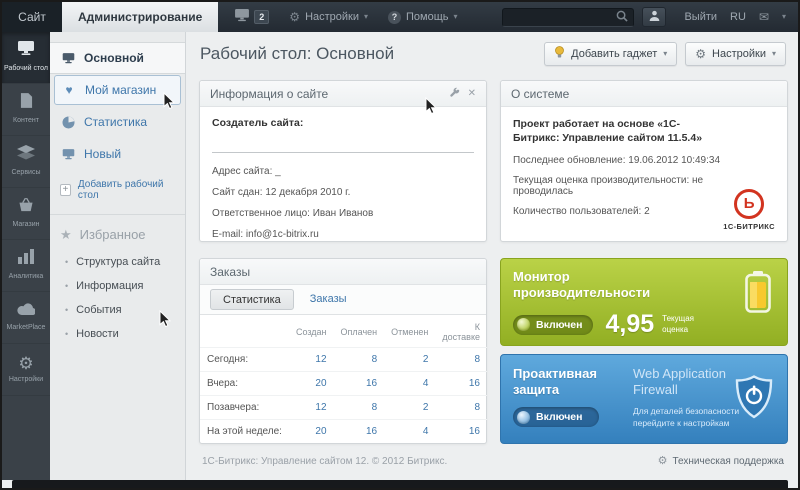 This screenshot has width=800, height=490. I want to click on sidebar-item-marketplace: MarketPlace, so click(26, 318).